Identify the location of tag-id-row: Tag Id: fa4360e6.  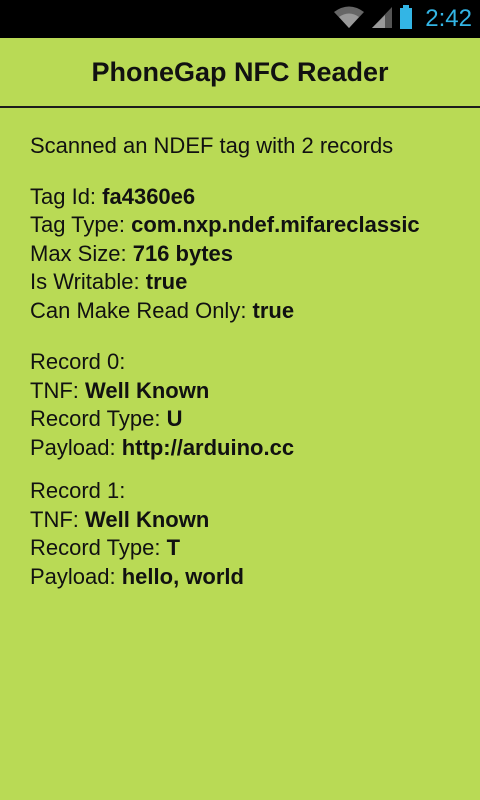
(250, 197).